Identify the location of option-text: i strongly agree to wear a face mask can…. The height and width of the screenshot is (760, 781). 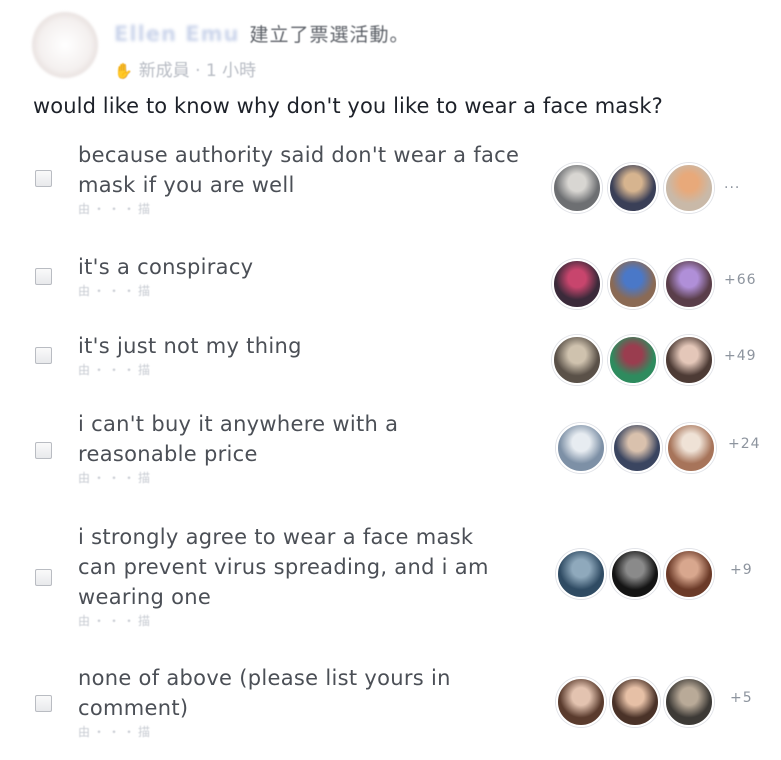
(308, 576).